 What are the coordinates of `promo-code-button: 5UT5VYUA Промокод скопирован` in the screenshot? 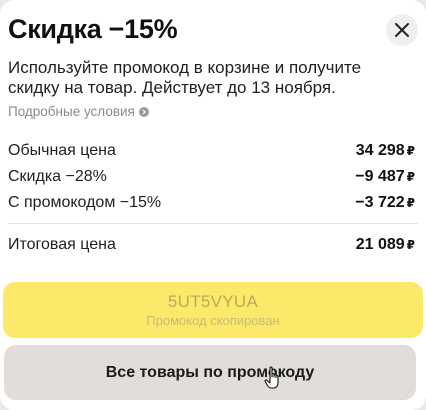 It's located at (213, 310).